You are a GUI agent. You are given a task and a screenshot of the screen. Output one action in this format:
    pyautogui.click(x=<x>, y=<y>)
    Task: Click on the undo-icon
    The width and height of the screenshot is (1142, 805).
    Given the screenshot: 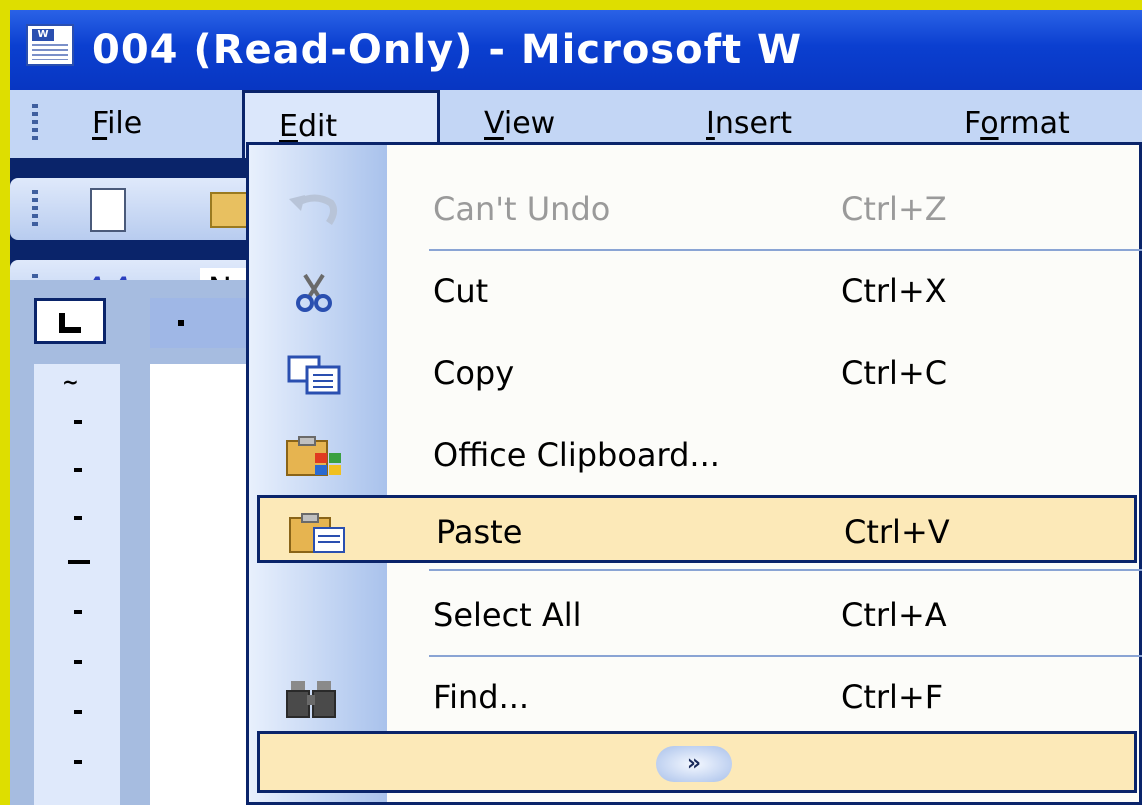 What is the action you would take?
    pyautogui.click(x=313, y=209)
    